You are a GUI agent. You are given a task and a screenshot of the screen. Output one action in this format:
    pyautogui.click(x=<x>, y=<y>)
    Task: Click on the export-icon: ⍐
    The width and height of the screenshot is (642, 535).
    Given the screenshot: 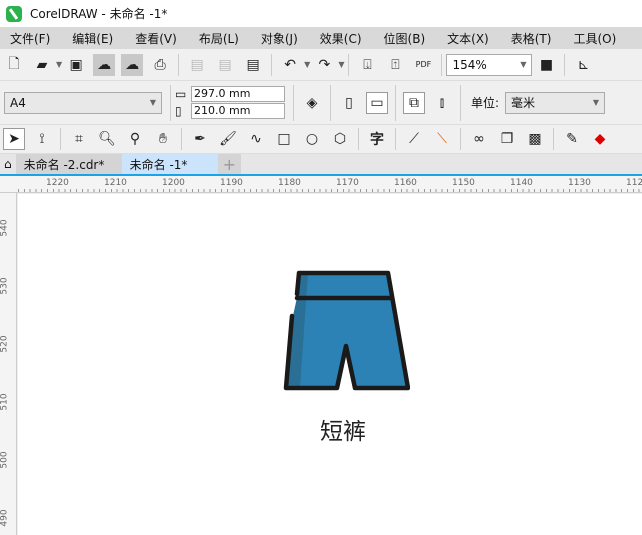 What is the action you would take?
    pyautogui.click(x=395, y=65)
    